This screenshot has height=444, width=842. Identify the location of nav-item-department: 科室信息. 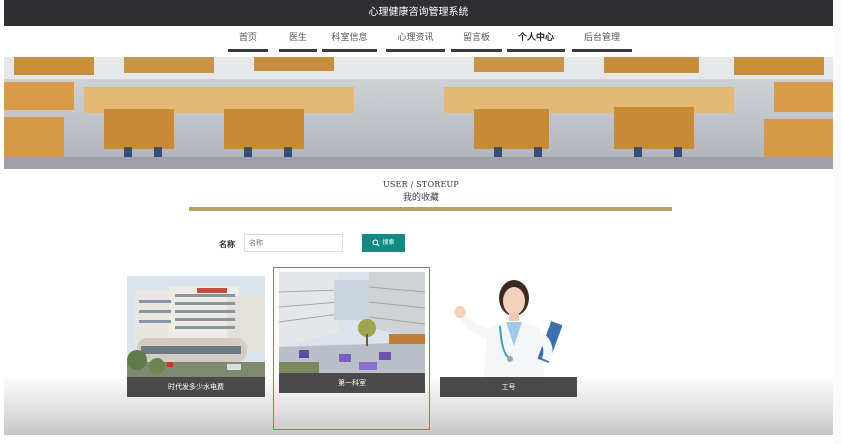
(349, 40).